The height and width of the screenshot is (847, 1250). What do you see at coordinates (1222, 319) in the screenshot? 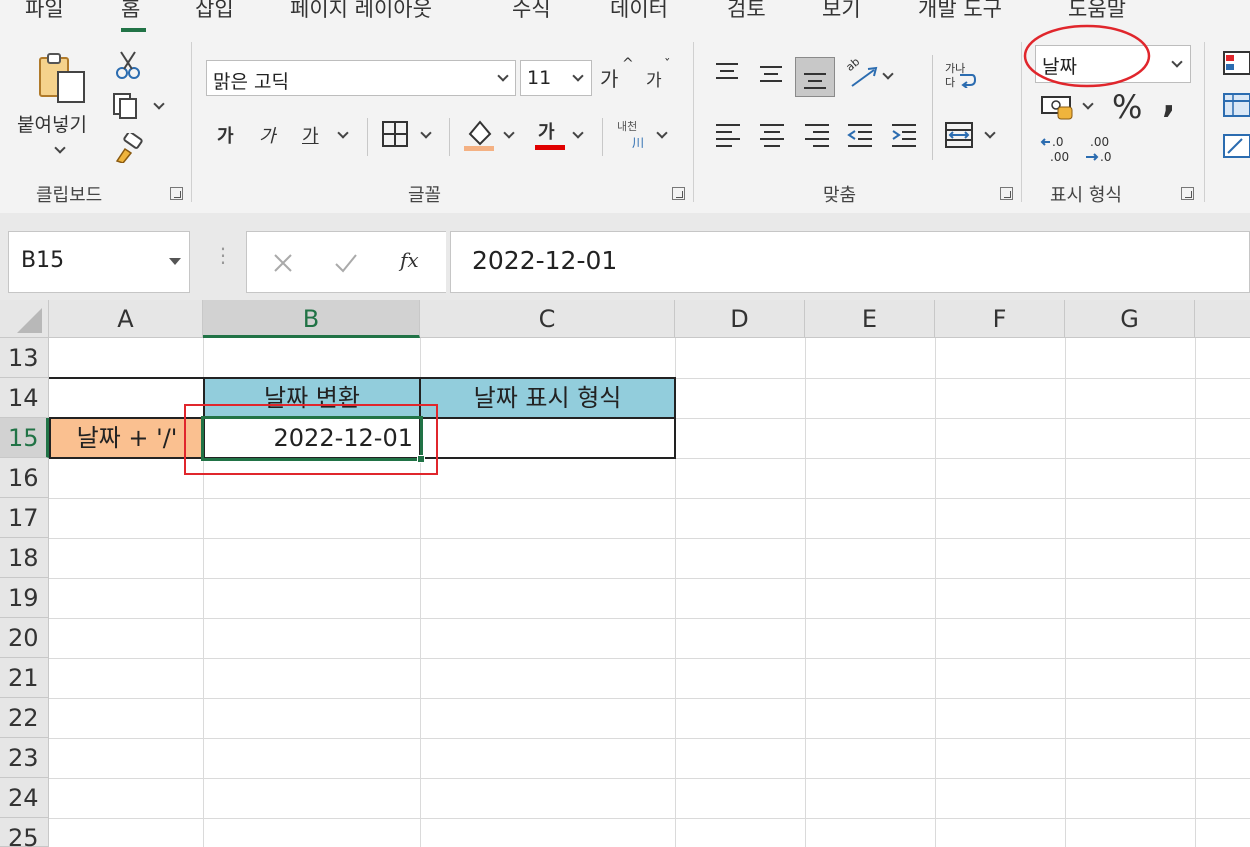
I see `column-header-partial` at bounding box center [1222, 319].